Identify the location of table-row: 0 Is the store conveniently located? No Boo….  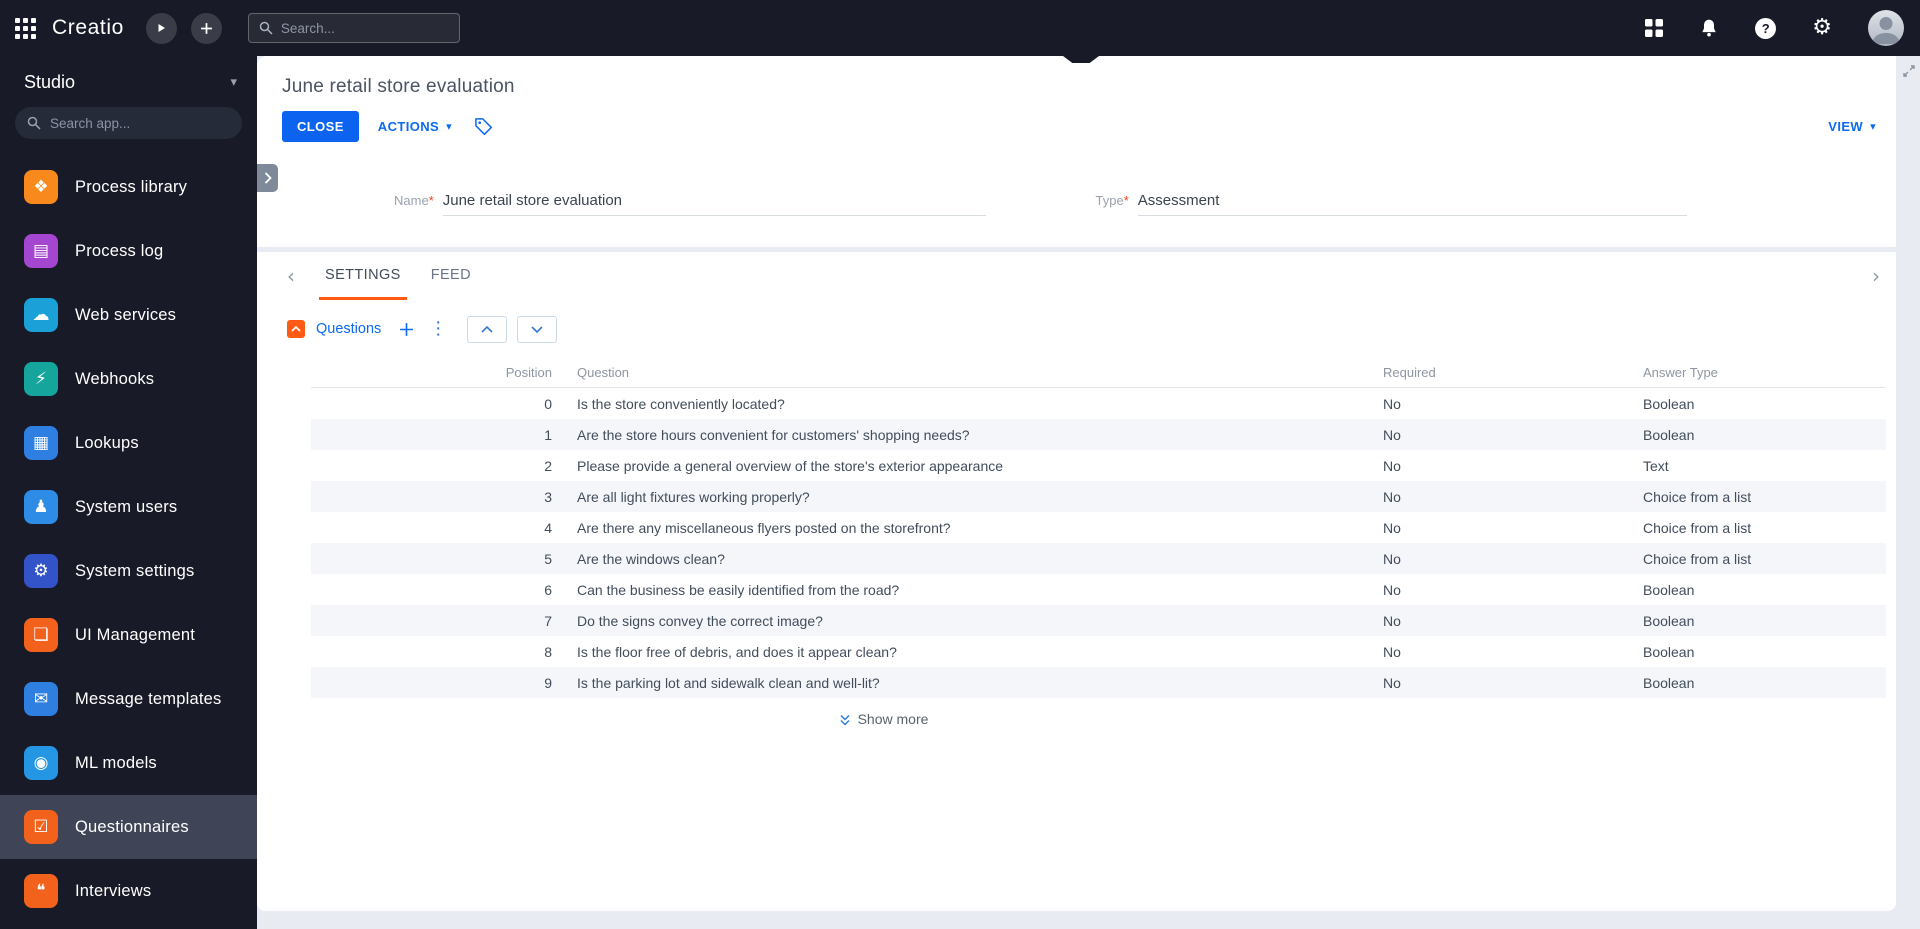
(1098, 403).